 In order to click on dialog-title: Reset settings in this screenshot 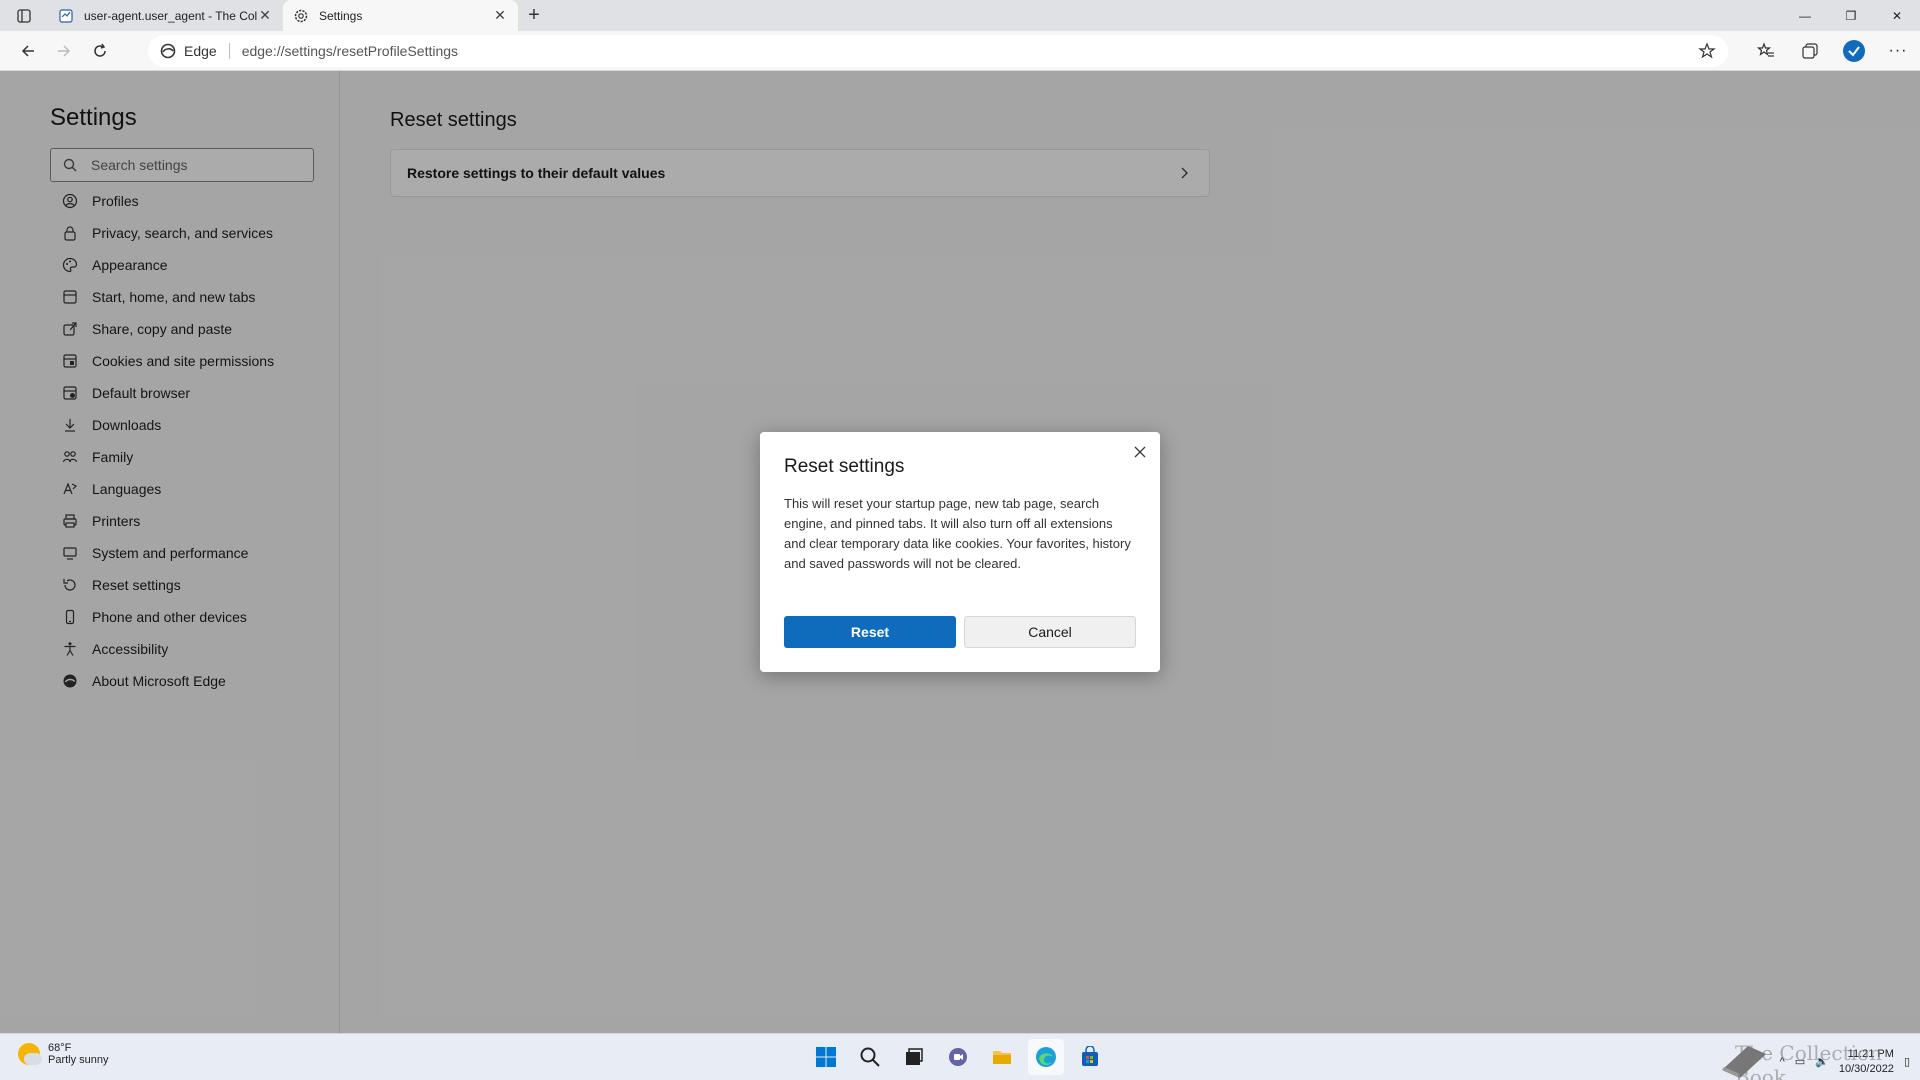, I will do `click(844, 466)`.